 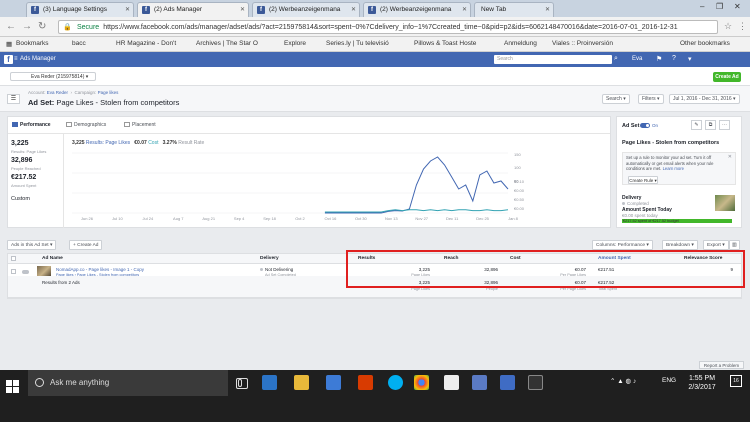 What do you see at coordinates (702, 6) in the screenshot?
I see `minimize-icon: –` at bounding box center [702, 6].